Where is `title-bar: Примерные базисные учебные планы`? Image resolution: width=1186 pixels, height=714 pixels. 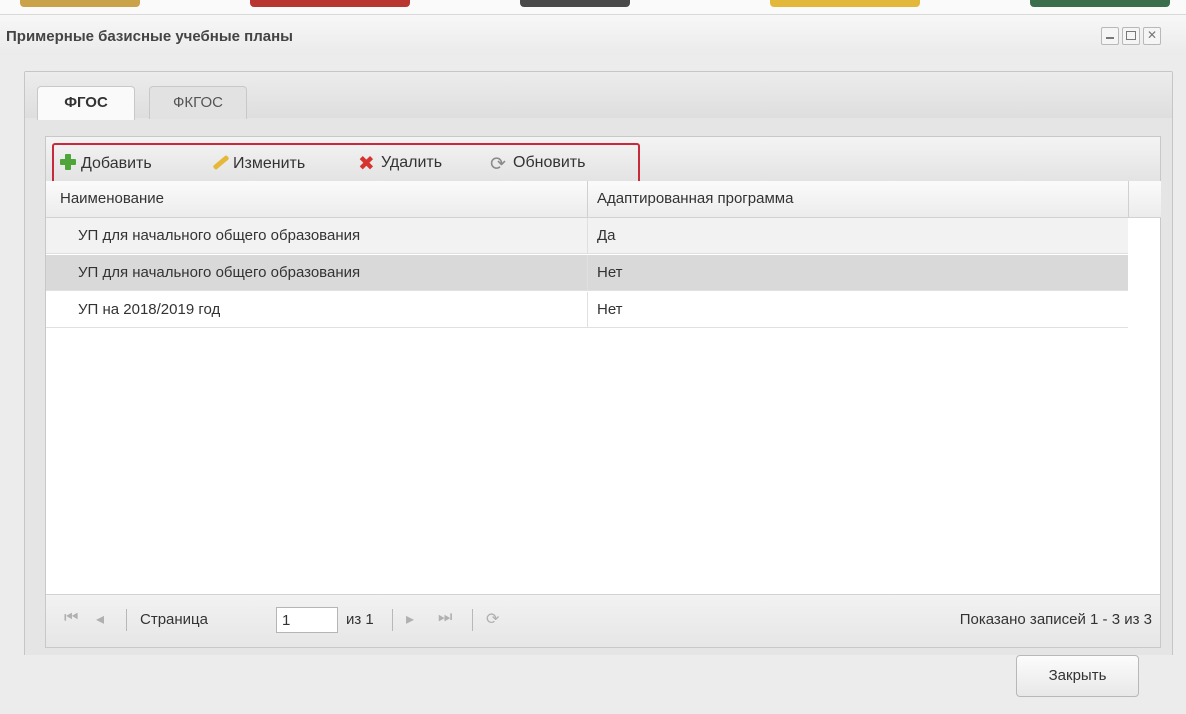 title-bar: Примерные базисные учебные планы is located at coordinates (593, 35).